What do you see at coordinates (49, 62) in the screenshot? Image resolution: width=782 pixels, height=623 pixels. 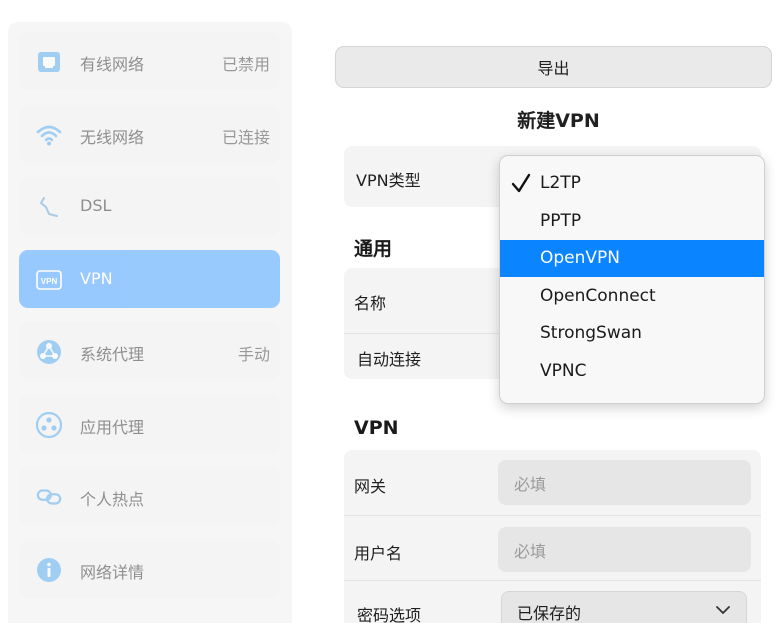 I see `ethernet-icon` at bounding box center [49, 62].